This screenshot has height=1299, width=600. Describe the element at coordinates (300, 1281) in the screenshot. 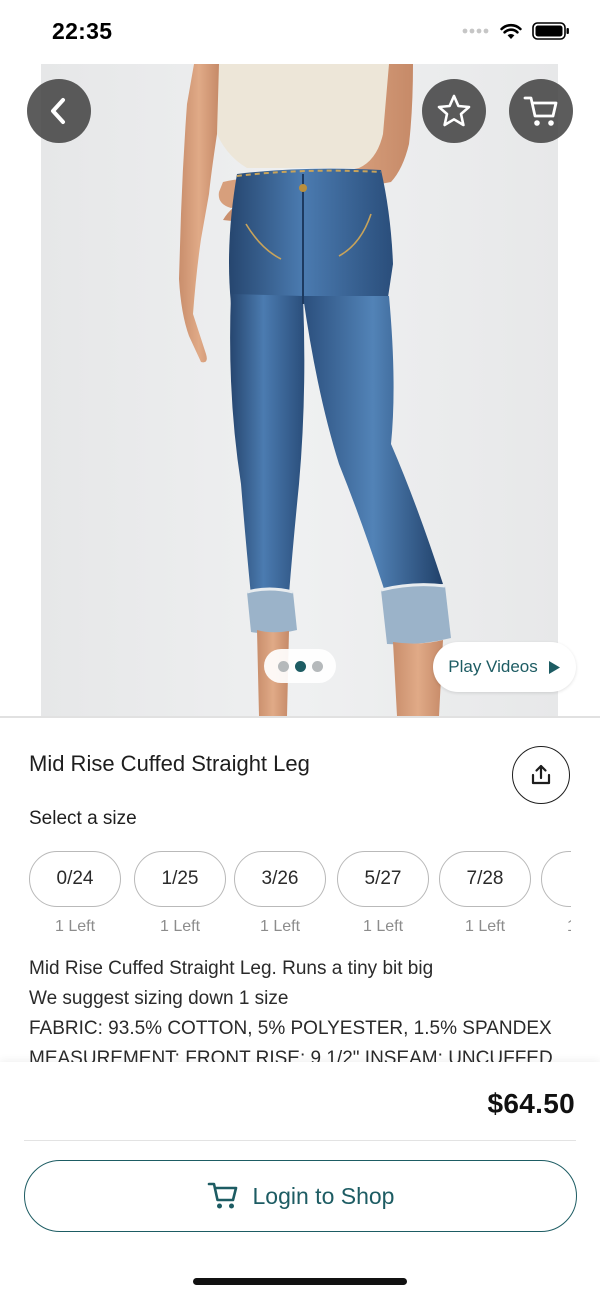

I see `home-indicator` at that location.